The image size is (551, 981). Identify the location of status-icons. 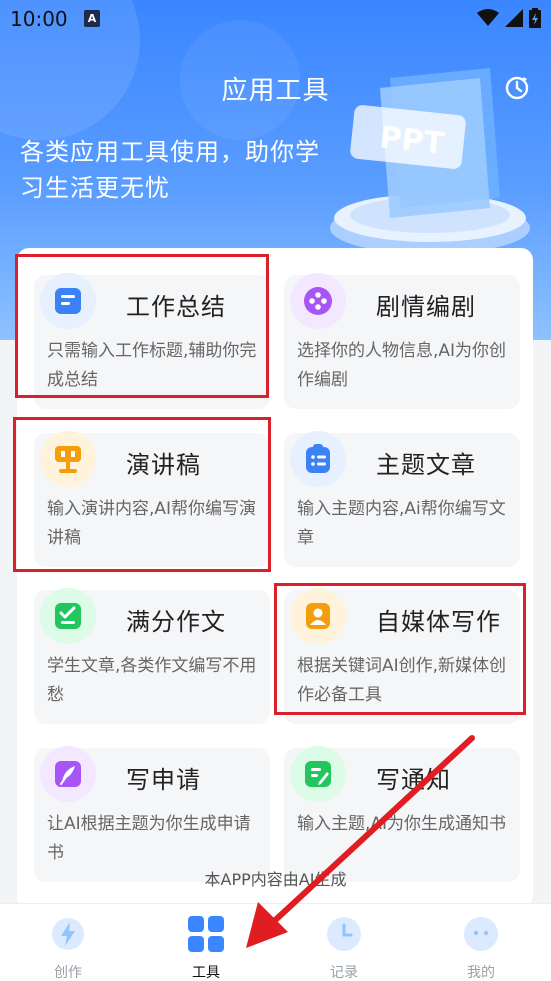
(509, 18).